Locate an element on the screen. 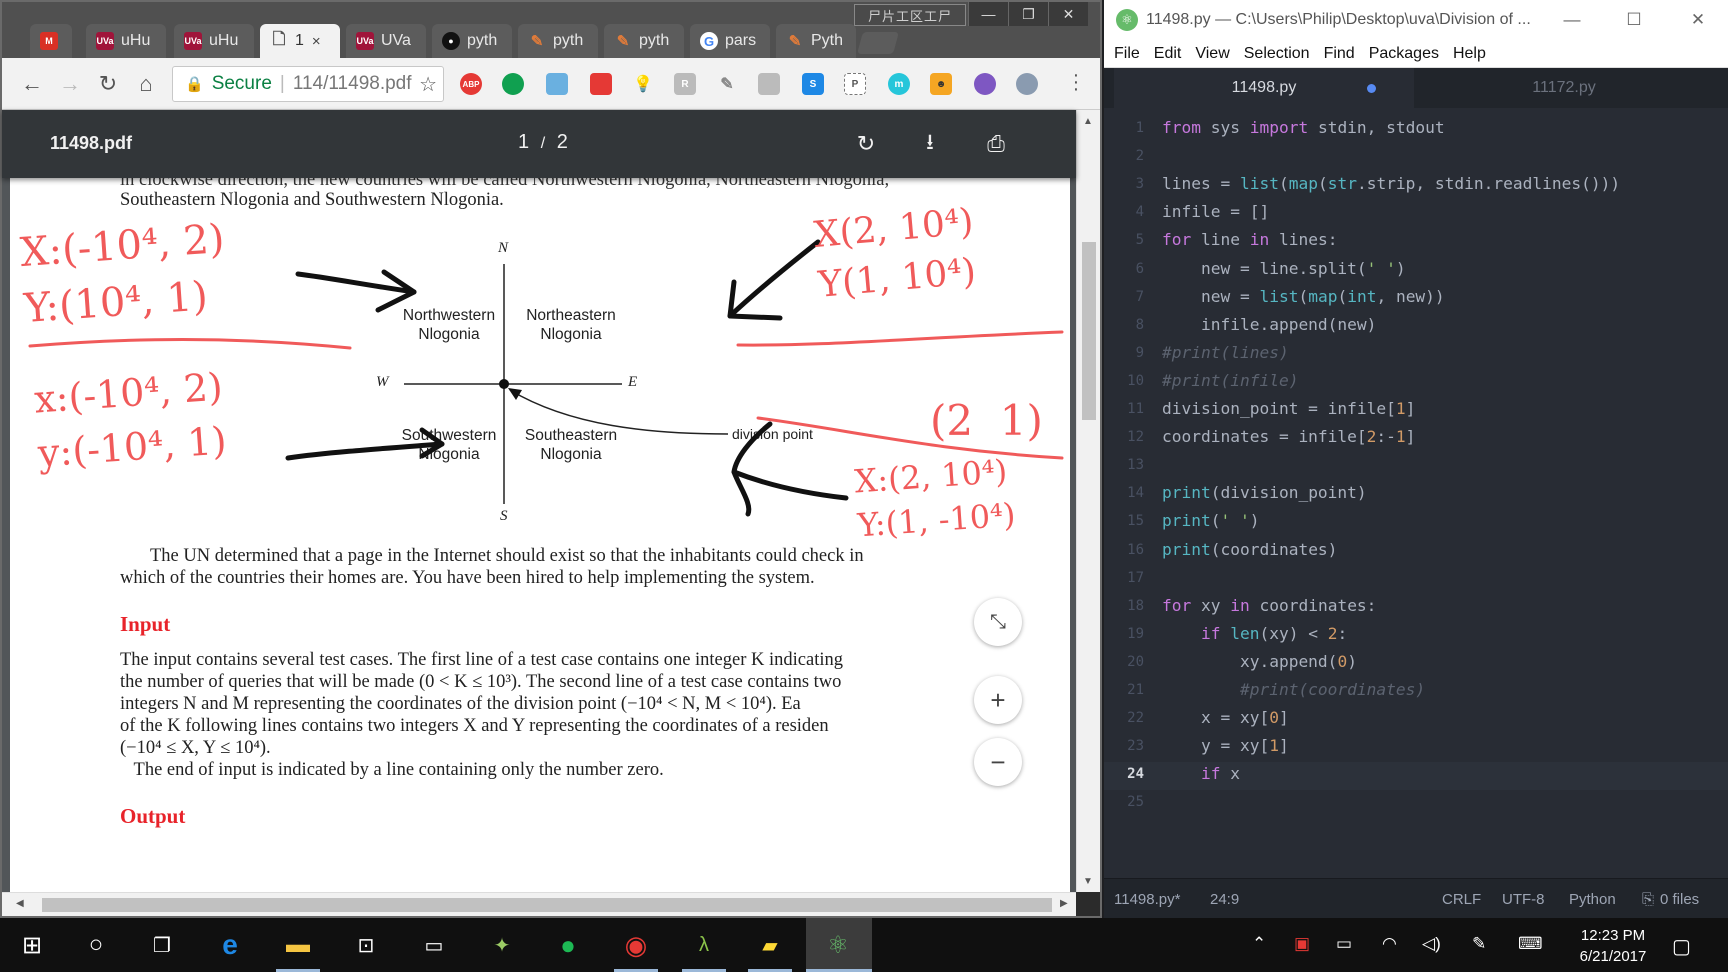 Image resolution: width=1728 pixels, height=972 pixels. code-line: division_point = infile[1] is located at coordinates (1288, 408).